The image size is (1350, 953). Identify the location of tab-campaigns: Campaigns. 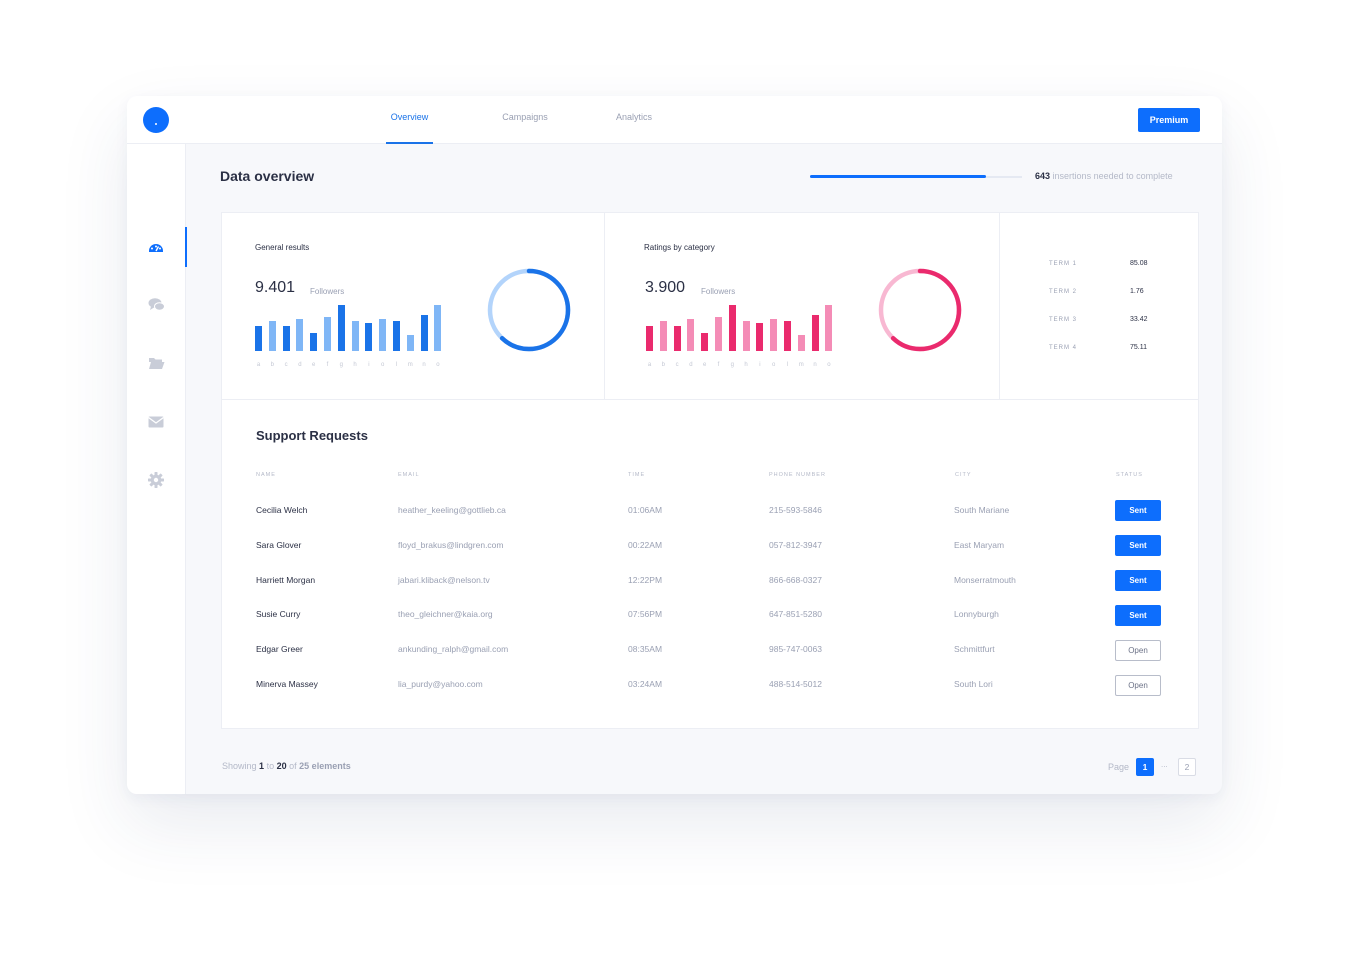
(525, 120).